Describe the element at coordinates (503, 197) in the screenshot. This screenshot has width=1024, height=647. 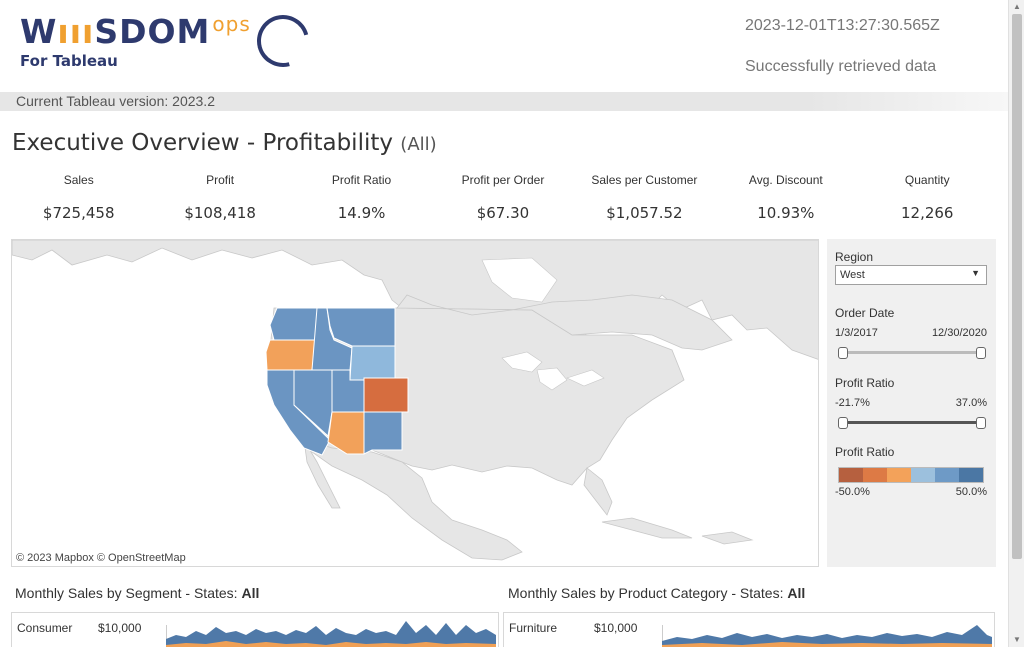
I see `kpi-profit-per-order: Profit per Order $67.30` at that location.